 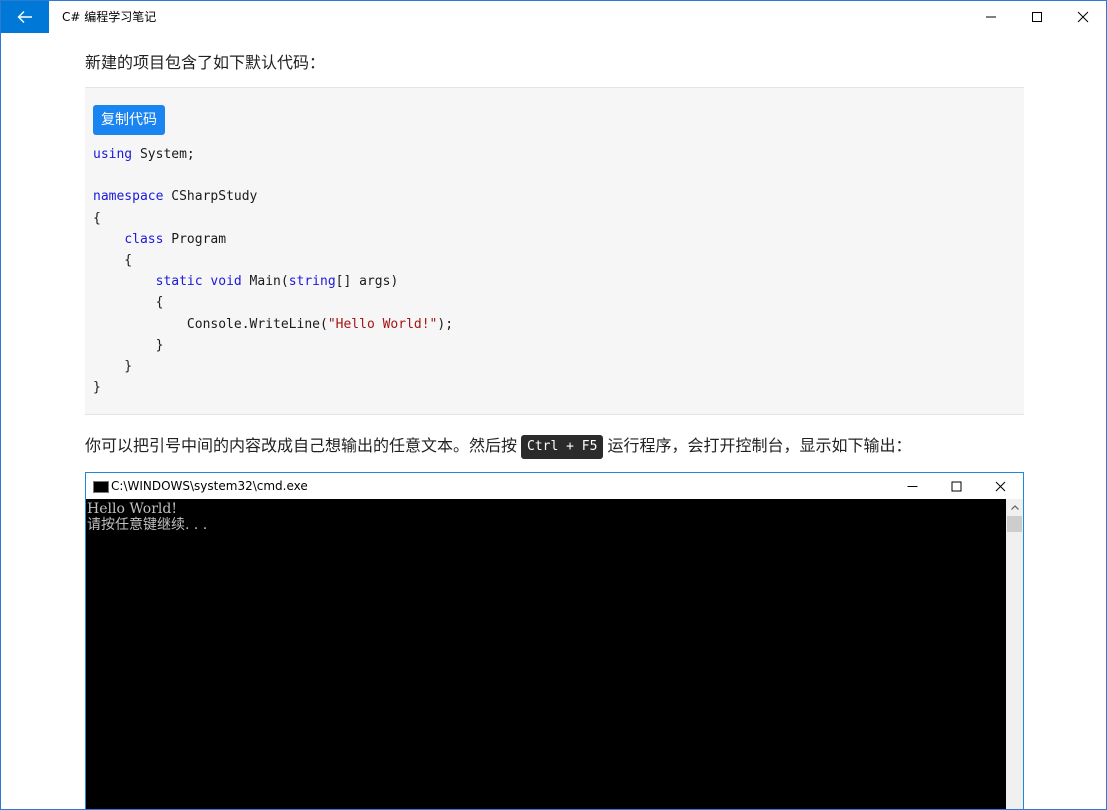 What do you see at coordinates (367, 282) in the screenshot?
I see `code-token: [] args)` at bounding box center [367, 282].